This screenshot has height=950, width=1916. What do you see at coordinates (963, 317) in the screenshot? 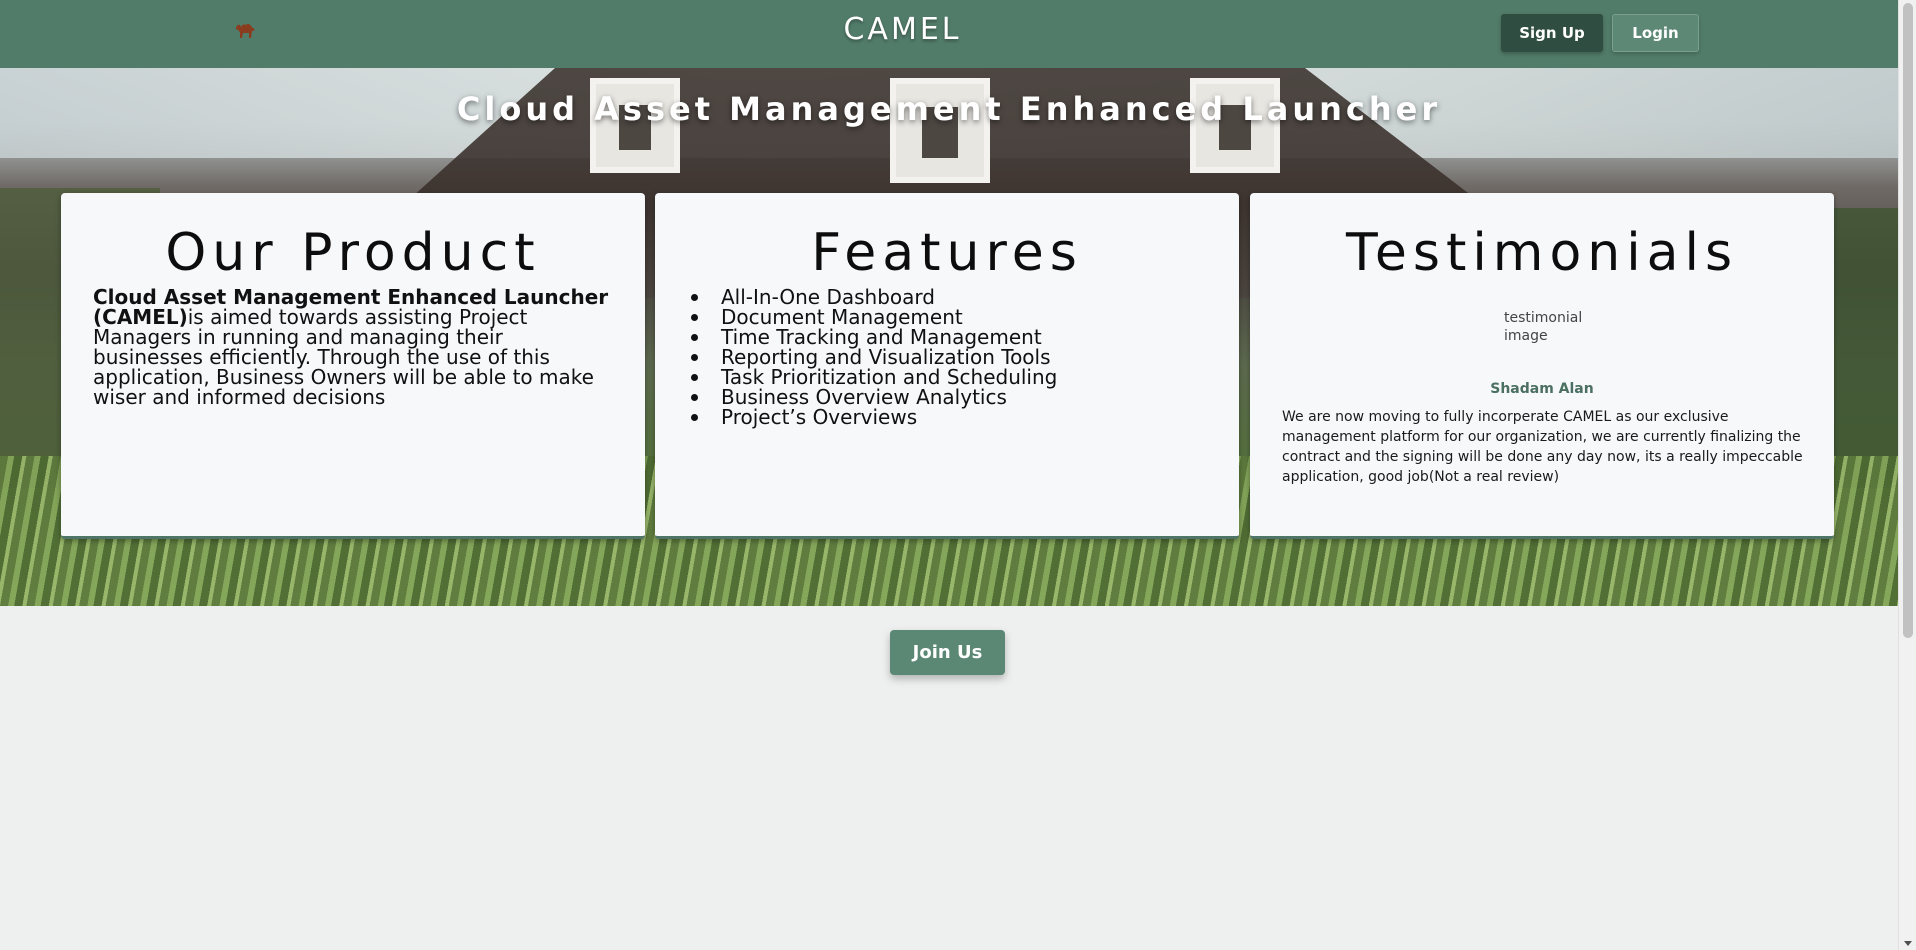
I see `feature-item: Document Management` at bounding box center [963, 317].